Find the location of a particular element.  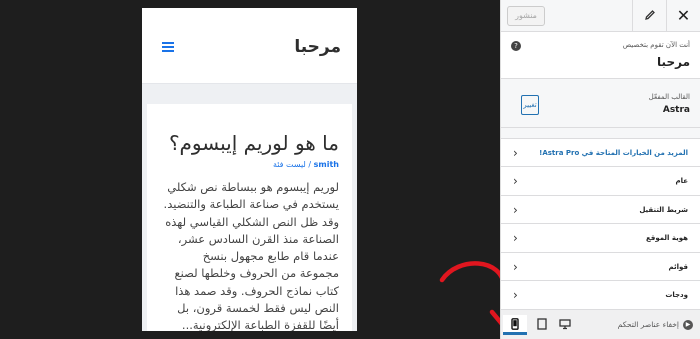

hide-controls-button: ▶ إخفاء عناصر التحكم is located at coordinates (655, 324).